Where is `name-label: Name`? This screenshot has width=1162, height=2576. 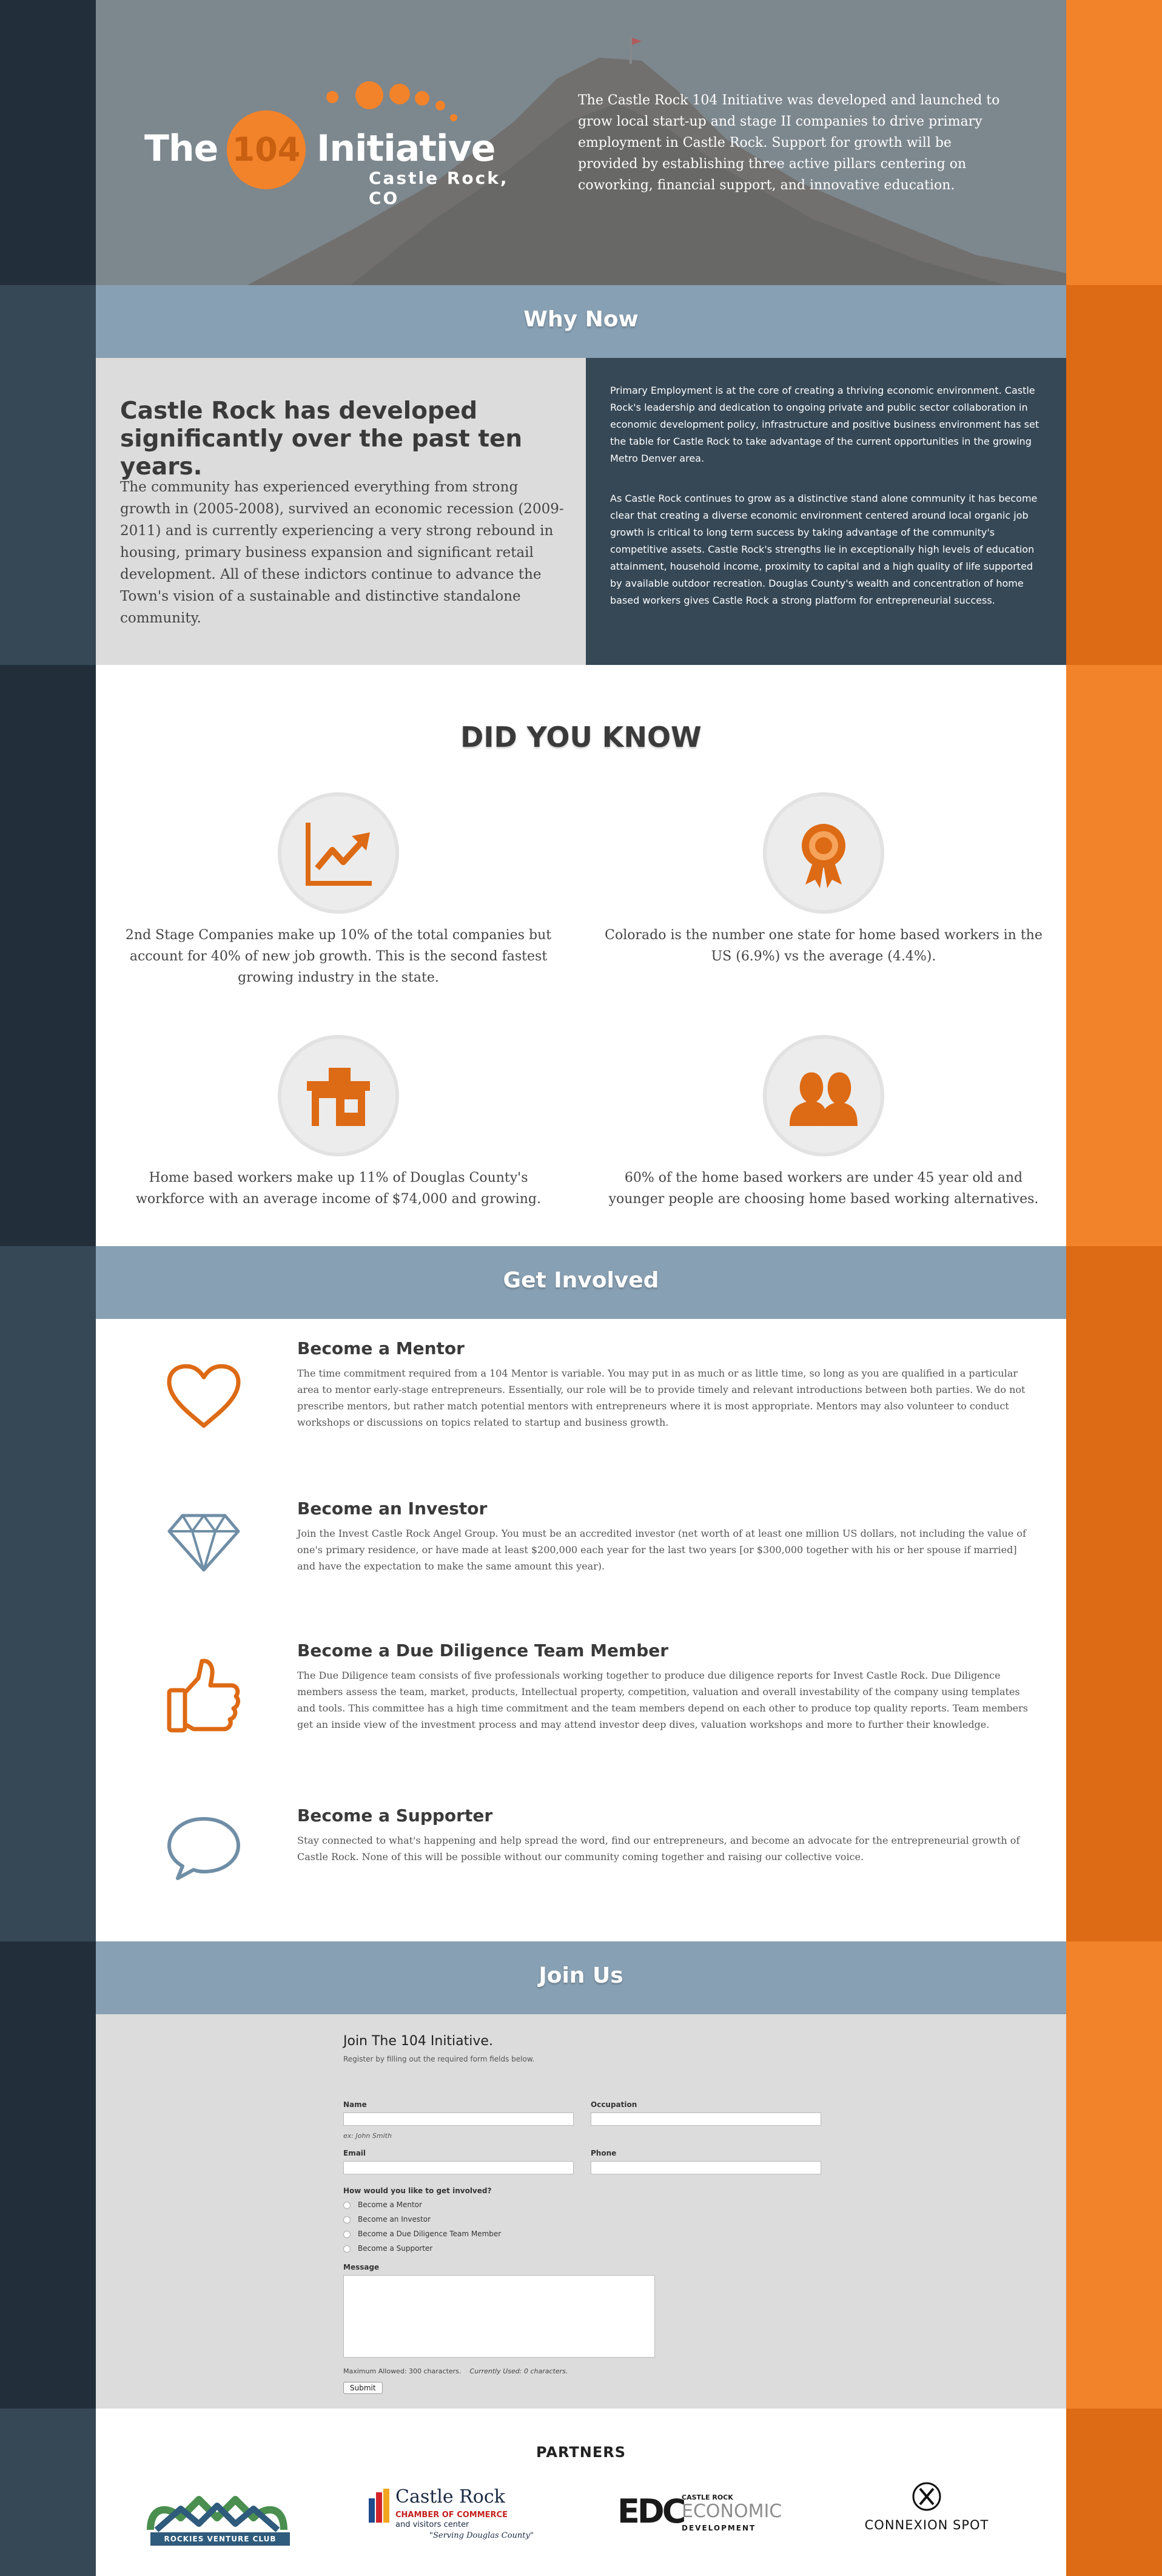 name-label: Name is located at coordinates (355, 2104).